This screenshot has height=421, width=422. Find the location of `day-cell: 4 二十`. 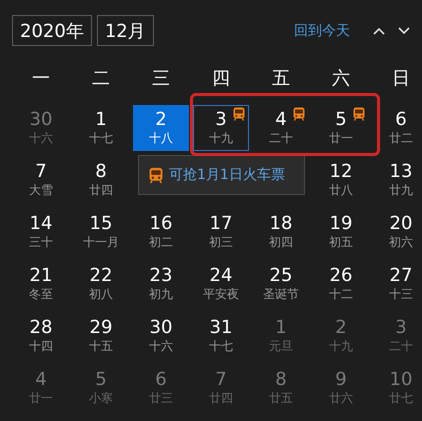

day-cell: 4 二十 is located at coordinates (281, 128).